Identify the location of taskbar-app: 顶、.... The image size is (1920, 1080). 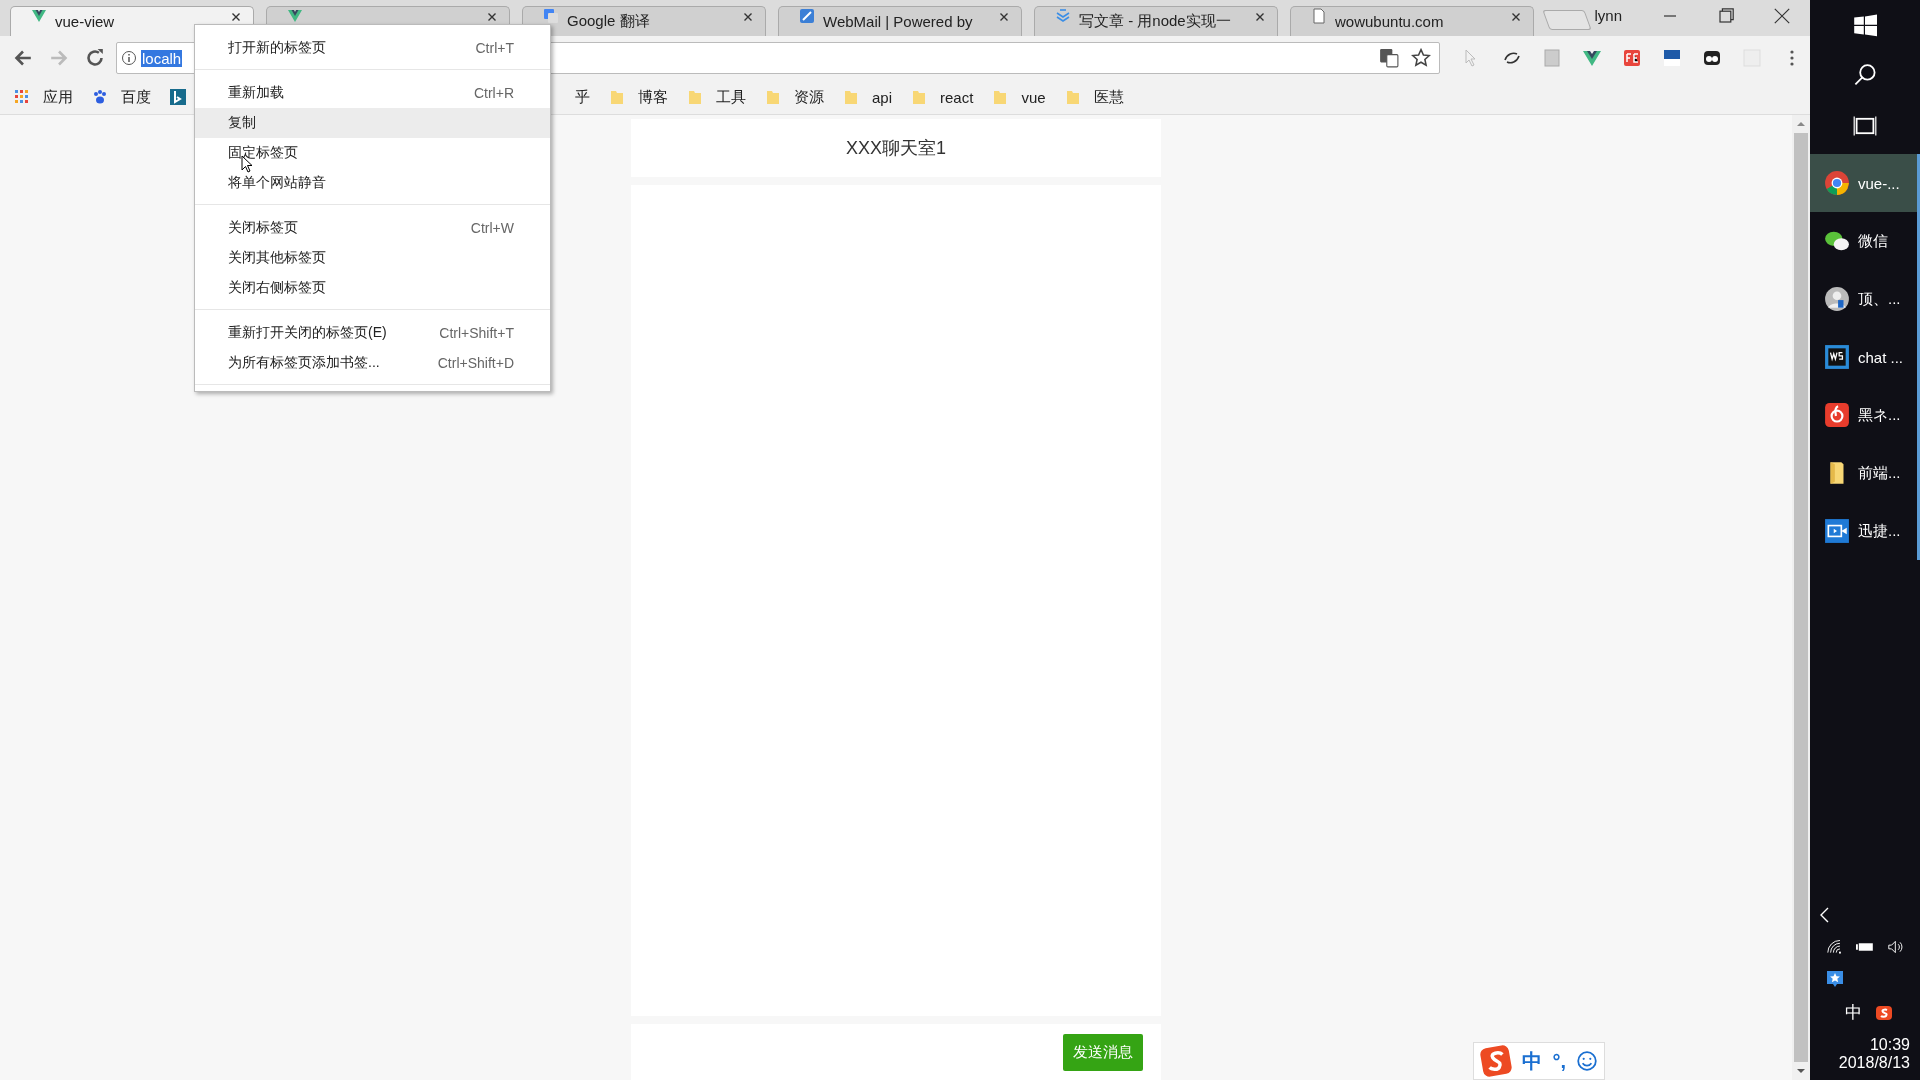
(1865, 299).